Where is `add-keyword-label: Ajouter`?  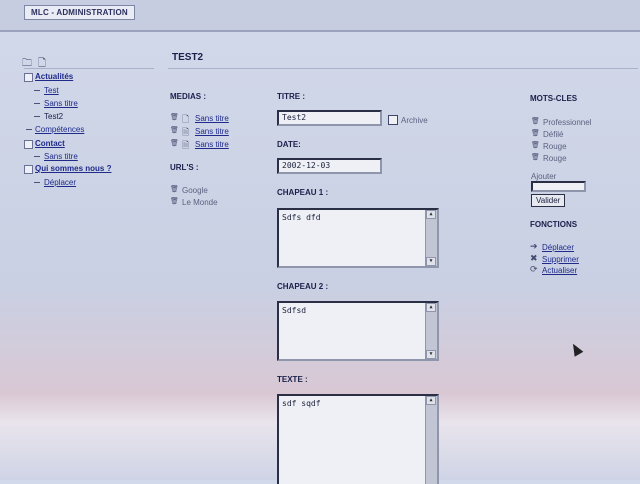
add-keyword-label: Ajouter is located at coordinates (544, 176).